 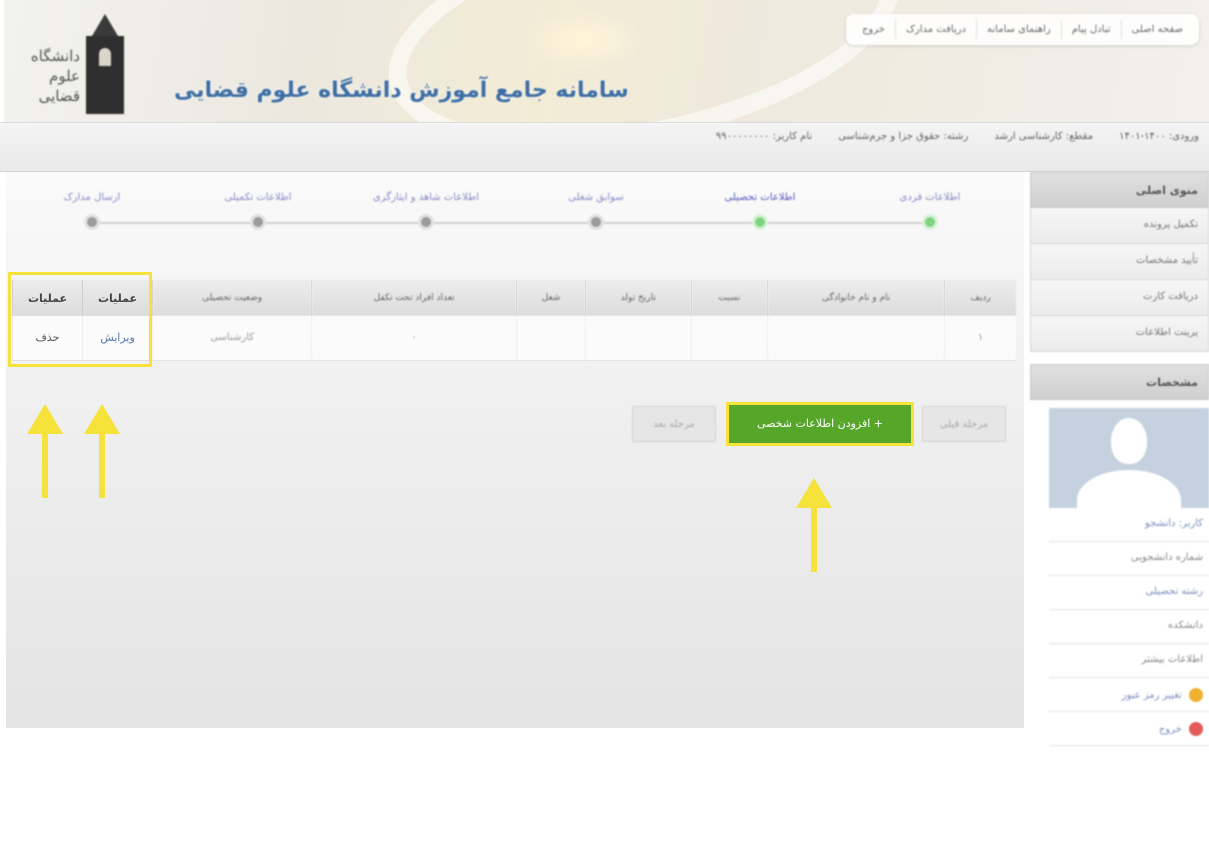 I want to click on table-row: حذف ویرایش کارشناسی ۰ ۱, so click(x=514, y=338).